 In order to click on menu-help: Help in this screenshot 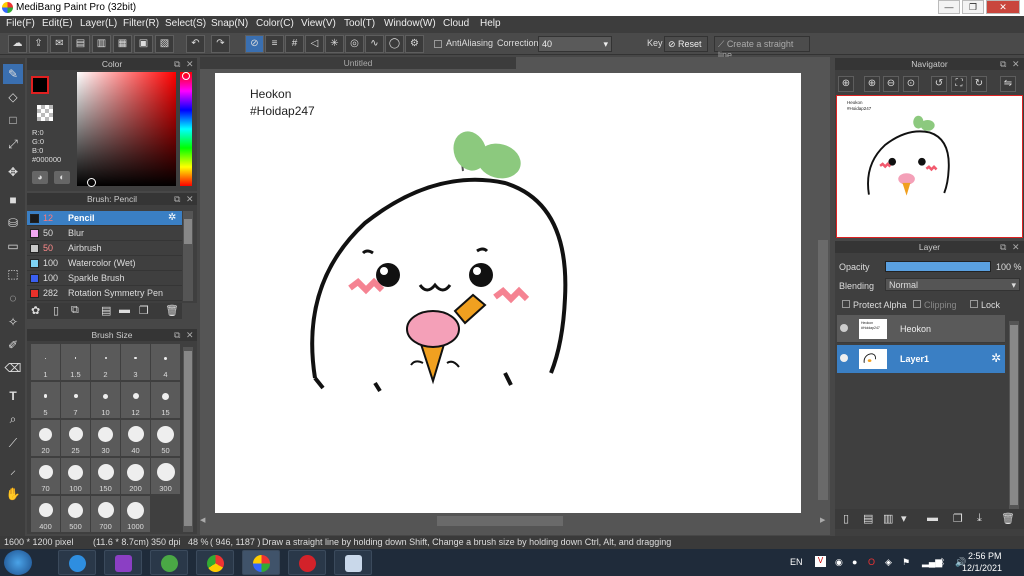, I will do `click(490, 23)`.